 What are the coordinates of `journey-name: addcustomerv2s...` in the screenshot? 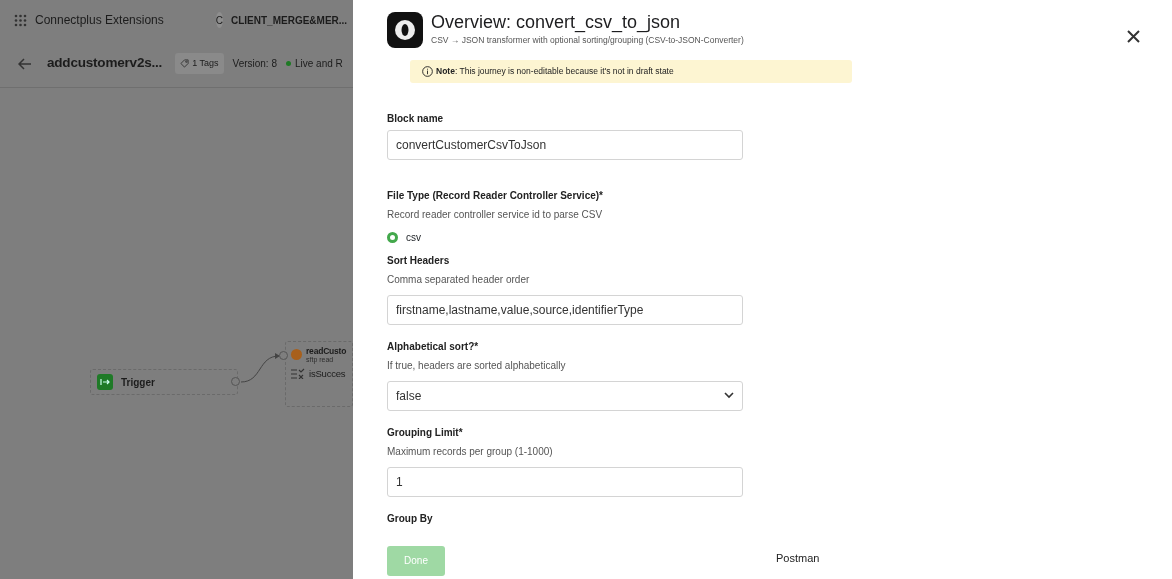 It's located at (105, 63).